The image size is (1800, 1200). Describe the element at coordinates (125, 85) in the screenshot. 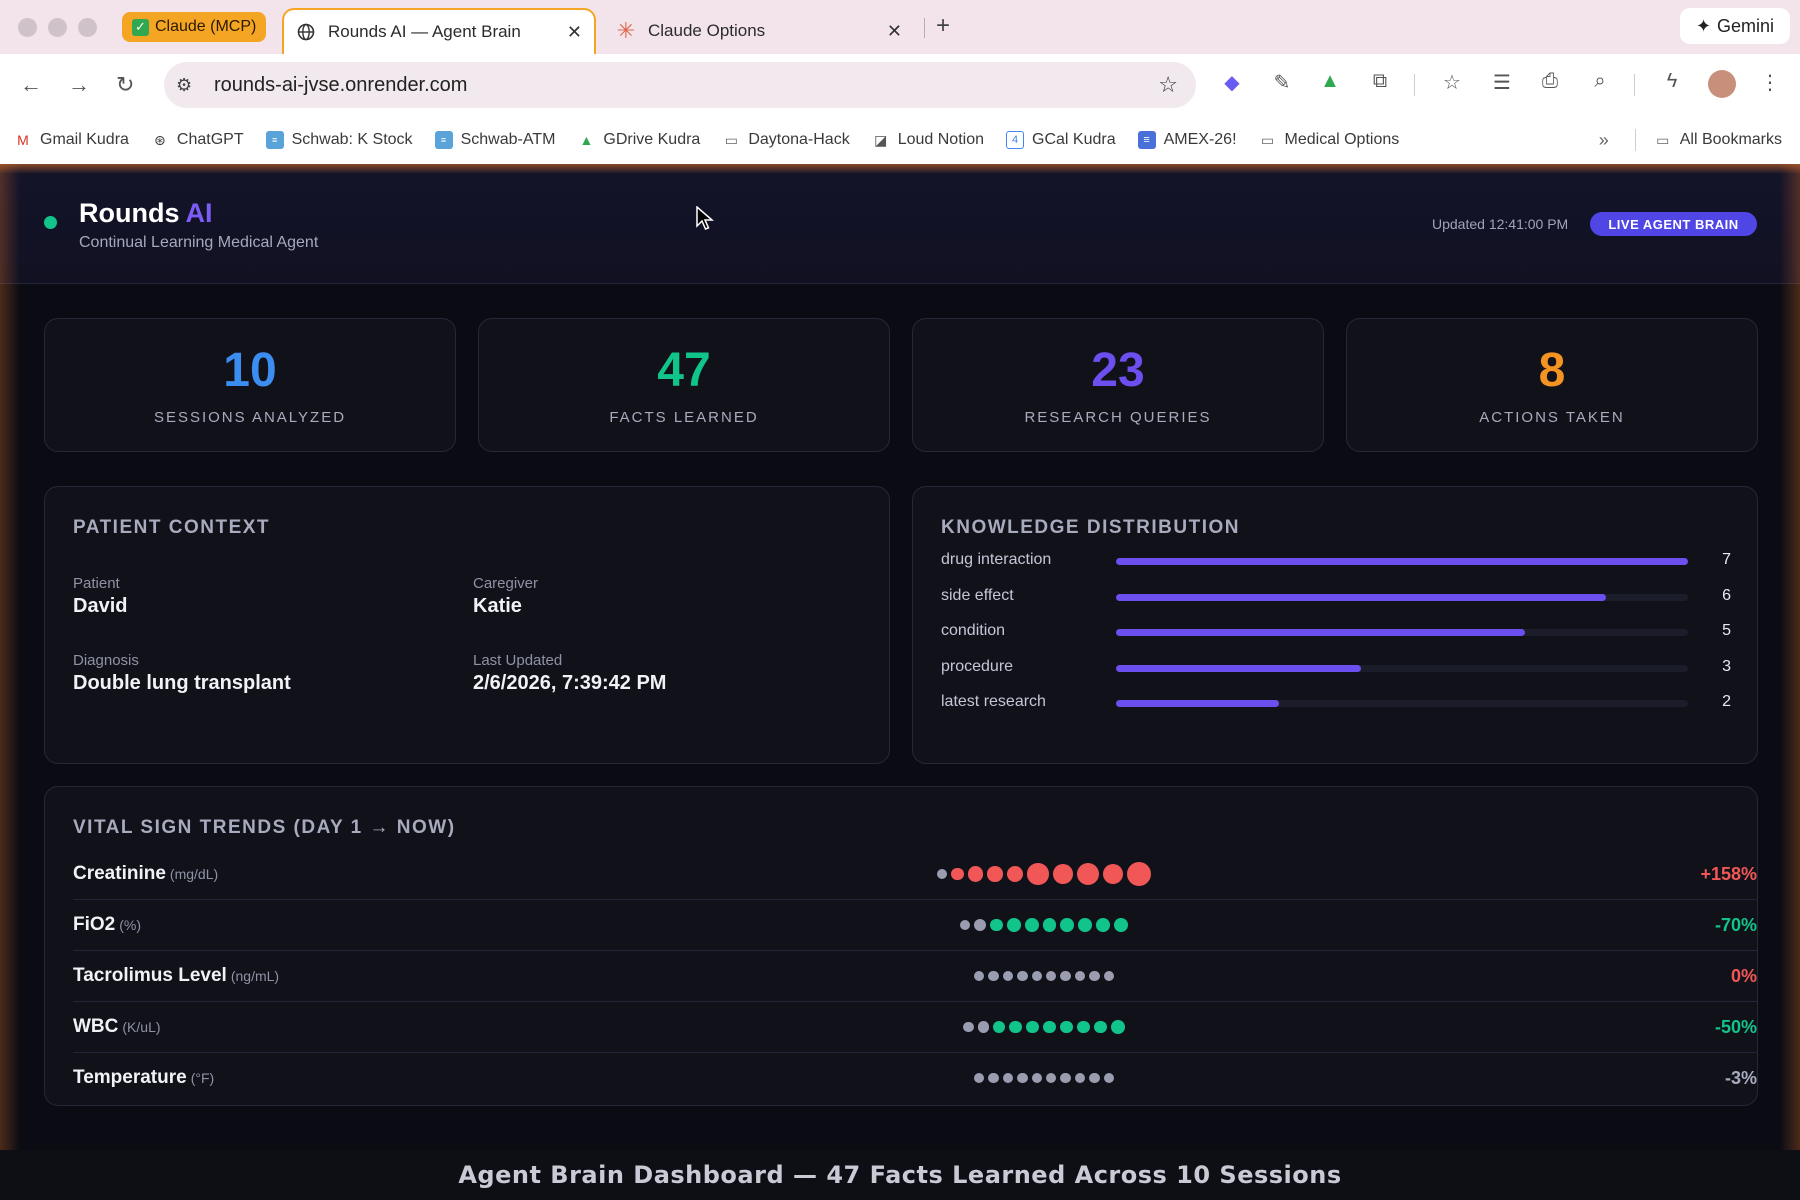

I see `reload-icon: ↻` at that location.